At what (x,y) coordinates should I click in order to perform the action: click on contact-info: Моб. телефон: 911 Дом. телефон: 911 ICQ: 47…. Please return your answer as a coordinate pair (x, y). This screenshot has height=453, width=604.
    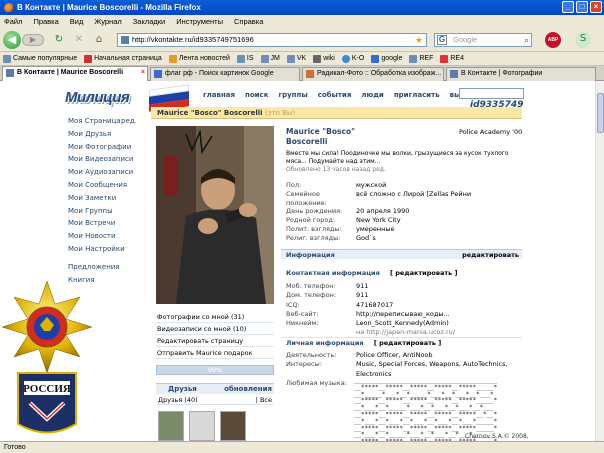
    Looking at the image, I should click on (402, 310).